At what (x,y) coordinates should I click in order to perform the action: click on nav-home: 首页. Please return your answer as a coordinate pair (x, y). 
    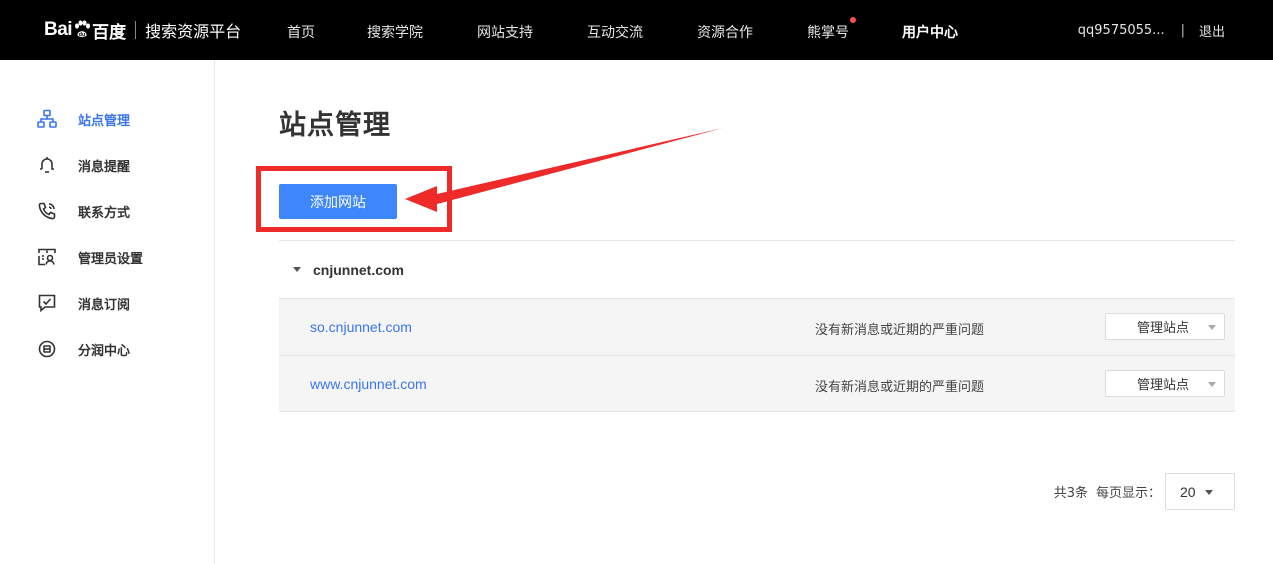
    Looking at the image, I should click on (301, 30).